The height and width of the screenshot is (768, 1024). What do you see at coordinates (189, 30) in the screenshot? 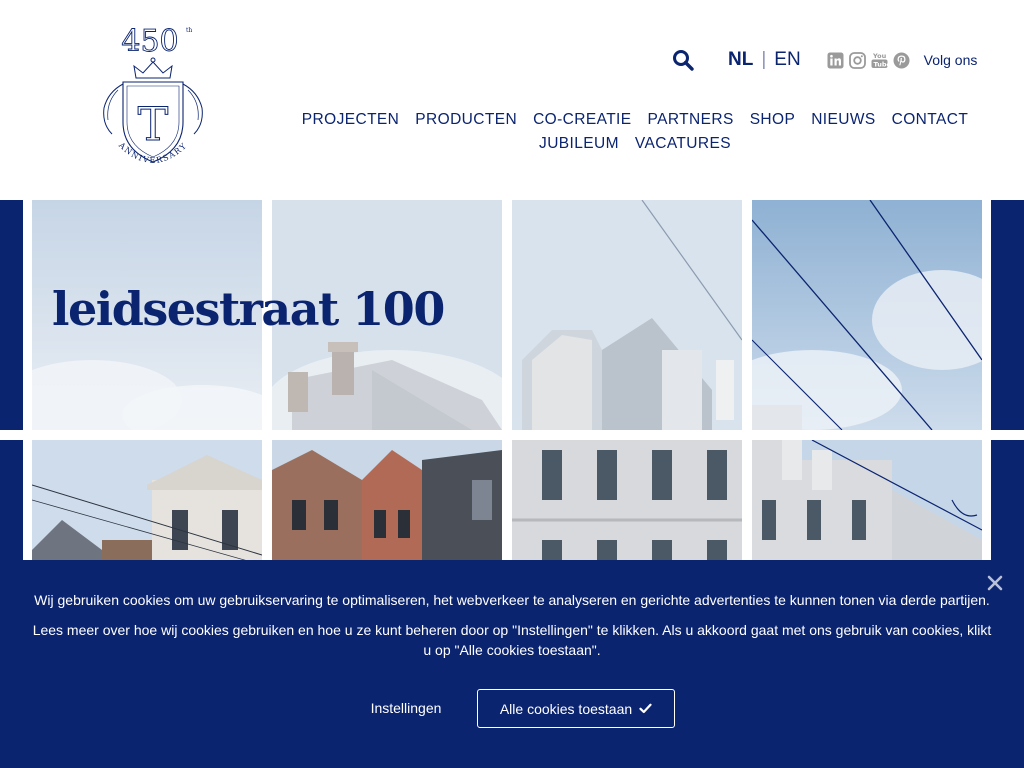
I see `logo-superscript: th` at bounding box center [189, 30].